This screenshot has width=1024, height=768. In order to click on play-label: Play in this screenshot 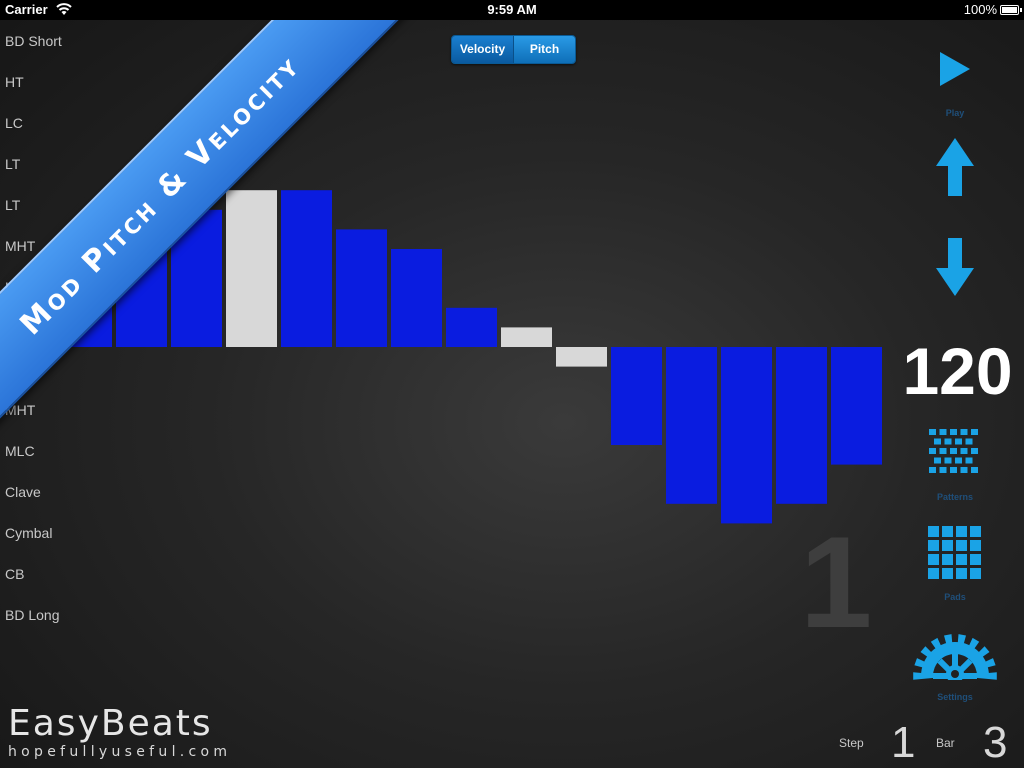, I will do `click(955, 113)`.